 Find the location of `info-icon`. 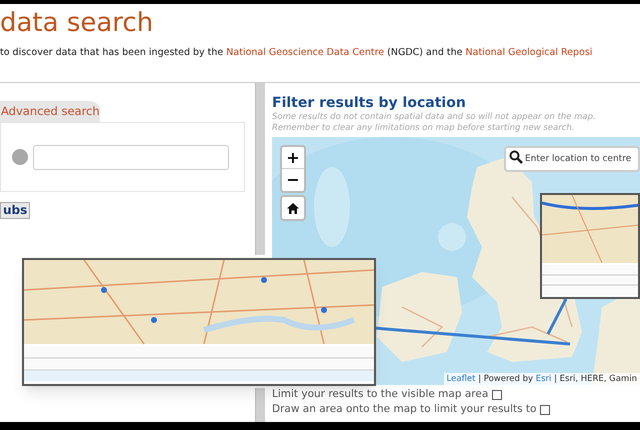

info-icon is located at coordinates (20, 157).